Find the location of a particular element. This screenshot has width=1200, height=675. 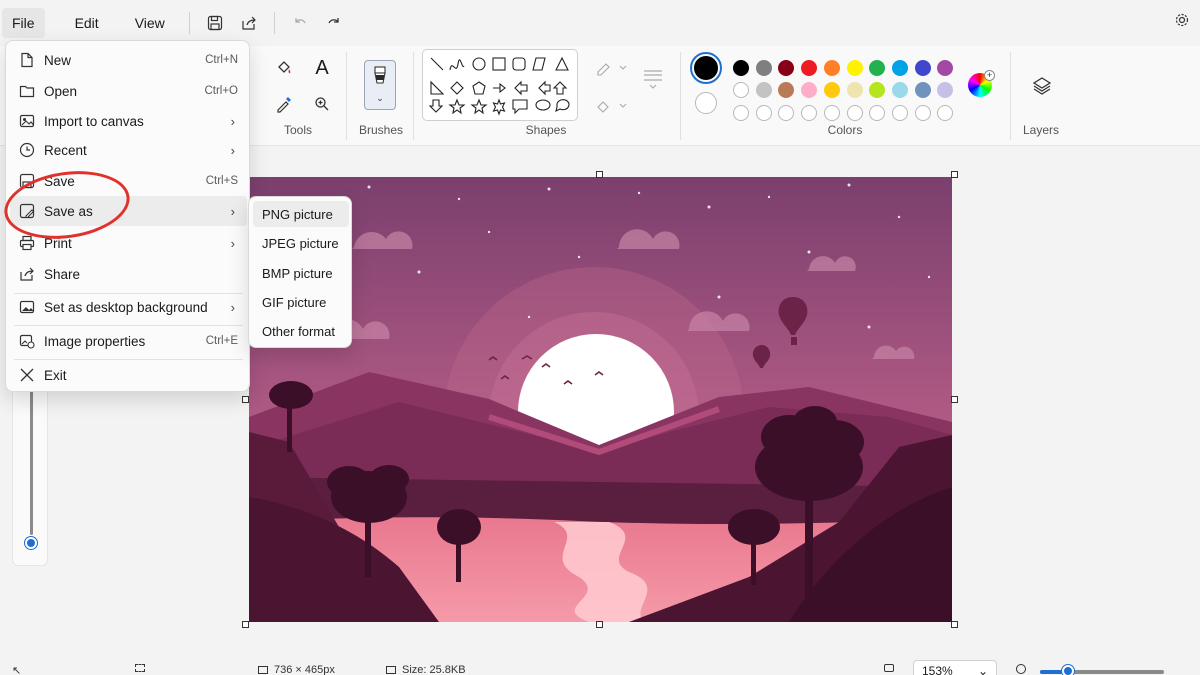

brushes-group: Brushes is located at coordinates (381, 96).